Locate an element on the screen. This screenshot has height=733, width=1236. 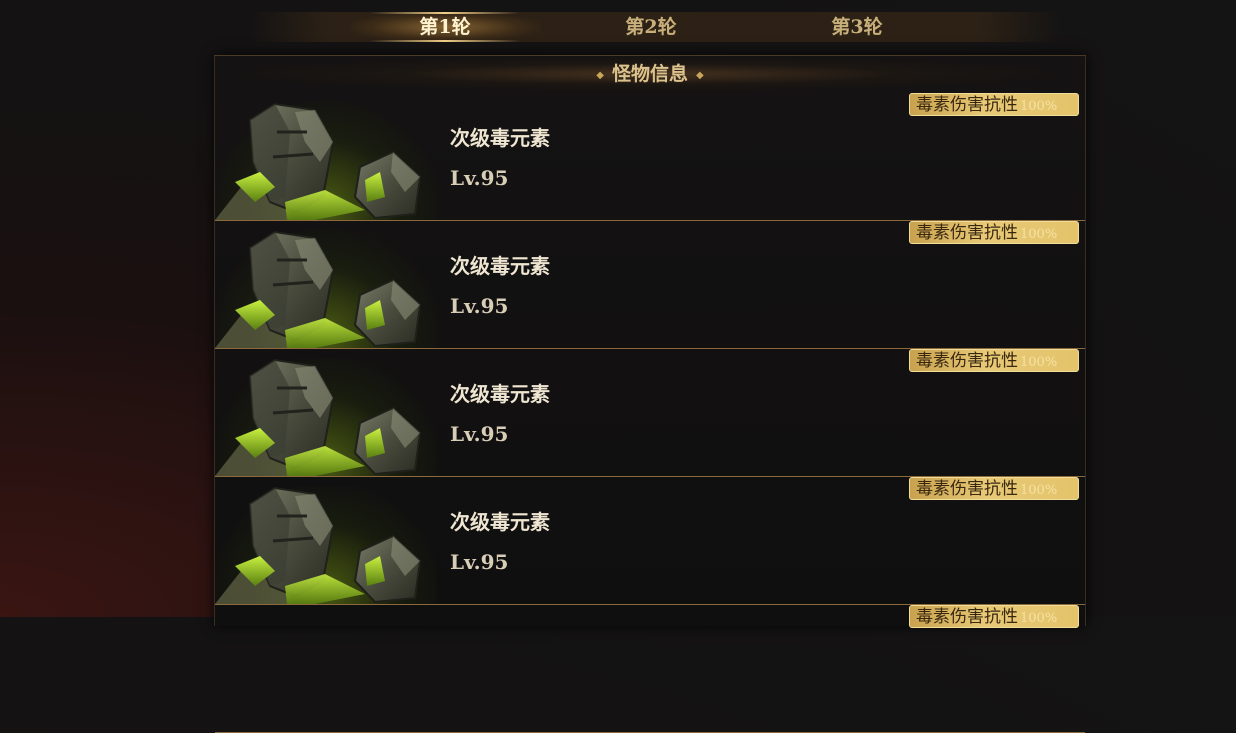
tab-round-2: 第2轮 is located at coordinates (651, 27).